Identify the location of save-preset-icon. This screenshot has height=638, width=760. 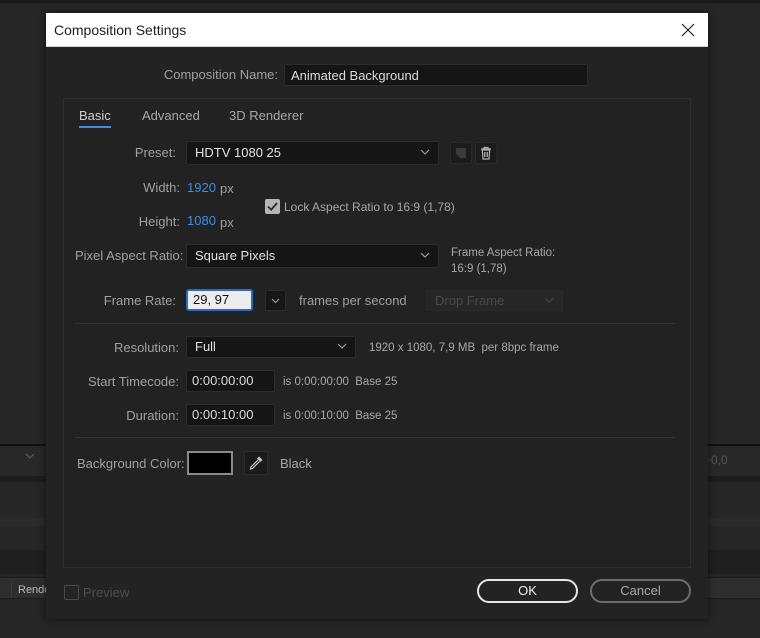
(461, 153).